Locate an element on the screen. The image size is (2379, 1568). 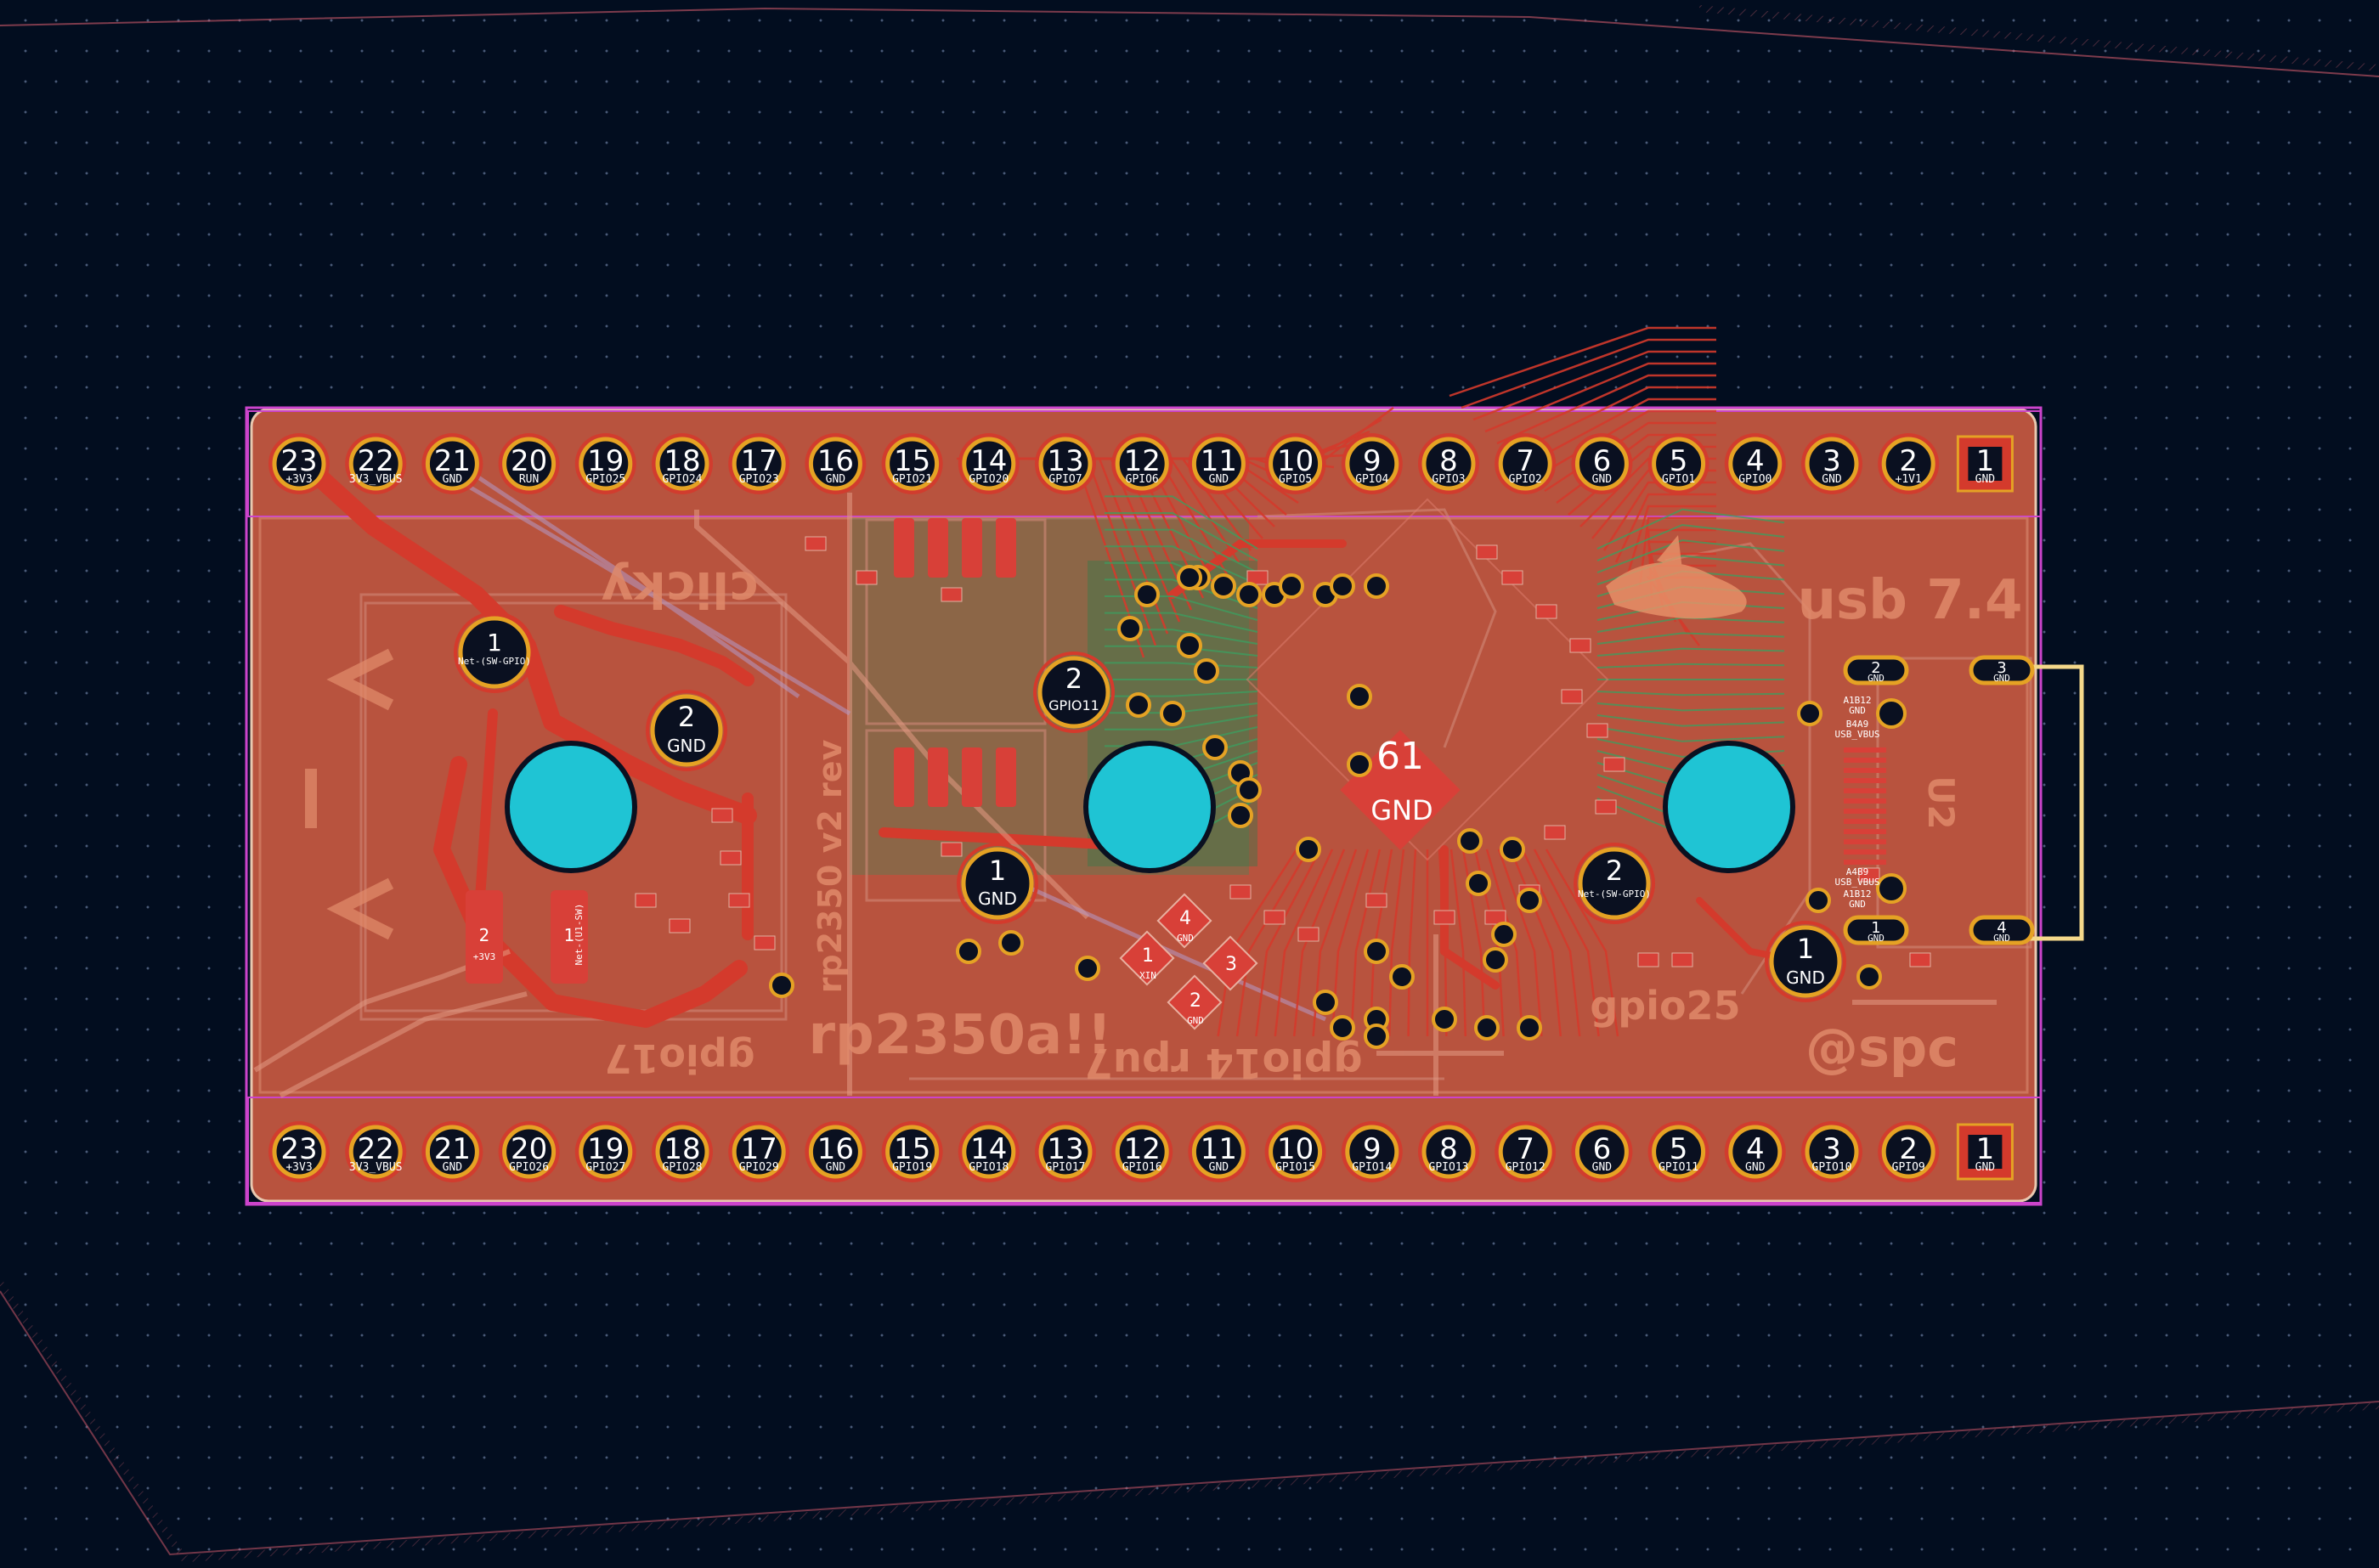
header-top-pin-net: GPIO23 is located at coordinates (759, 480).